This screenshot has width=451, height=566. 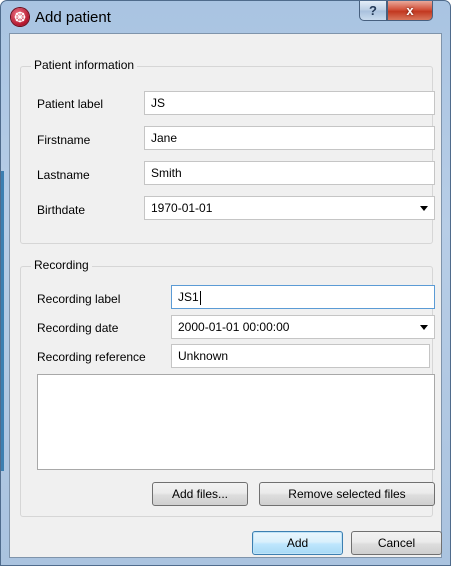 I want to click on lastname-label: Lastname, so click(x=63, y=175).